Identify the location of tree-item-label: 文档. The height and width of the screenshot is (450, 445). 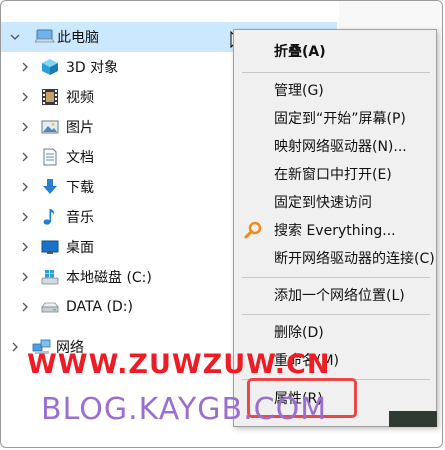
(80, 158).